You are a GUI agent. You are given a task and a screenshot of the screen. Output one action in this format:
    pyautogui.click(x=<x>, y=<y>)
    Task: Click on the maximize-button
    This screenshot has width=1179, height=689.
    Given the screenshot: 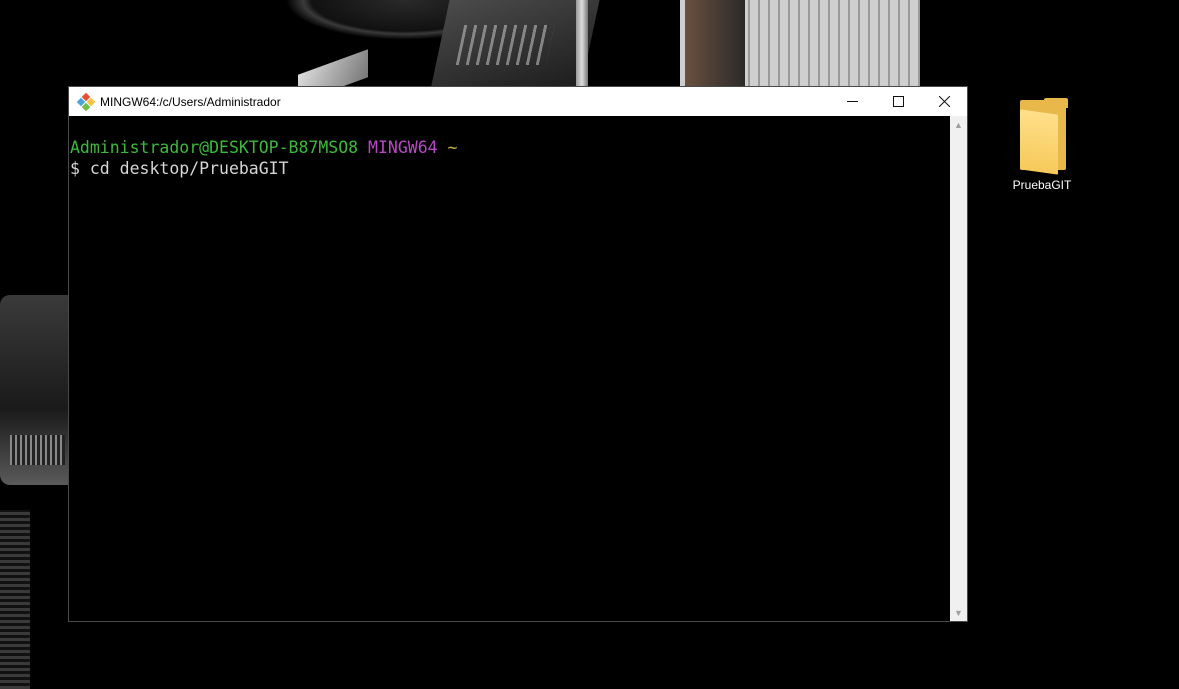 What is the action you would take?
    pyautogui.click(x=898, y=101)
    